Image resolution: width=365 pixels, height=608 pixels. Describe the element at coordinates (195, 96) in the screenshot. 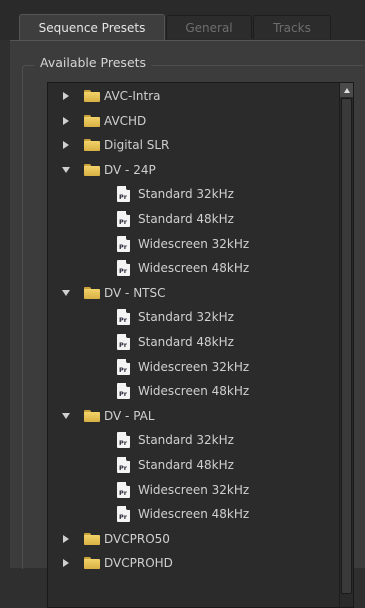

I see `preset-folder: AVC-Intra` at that location.